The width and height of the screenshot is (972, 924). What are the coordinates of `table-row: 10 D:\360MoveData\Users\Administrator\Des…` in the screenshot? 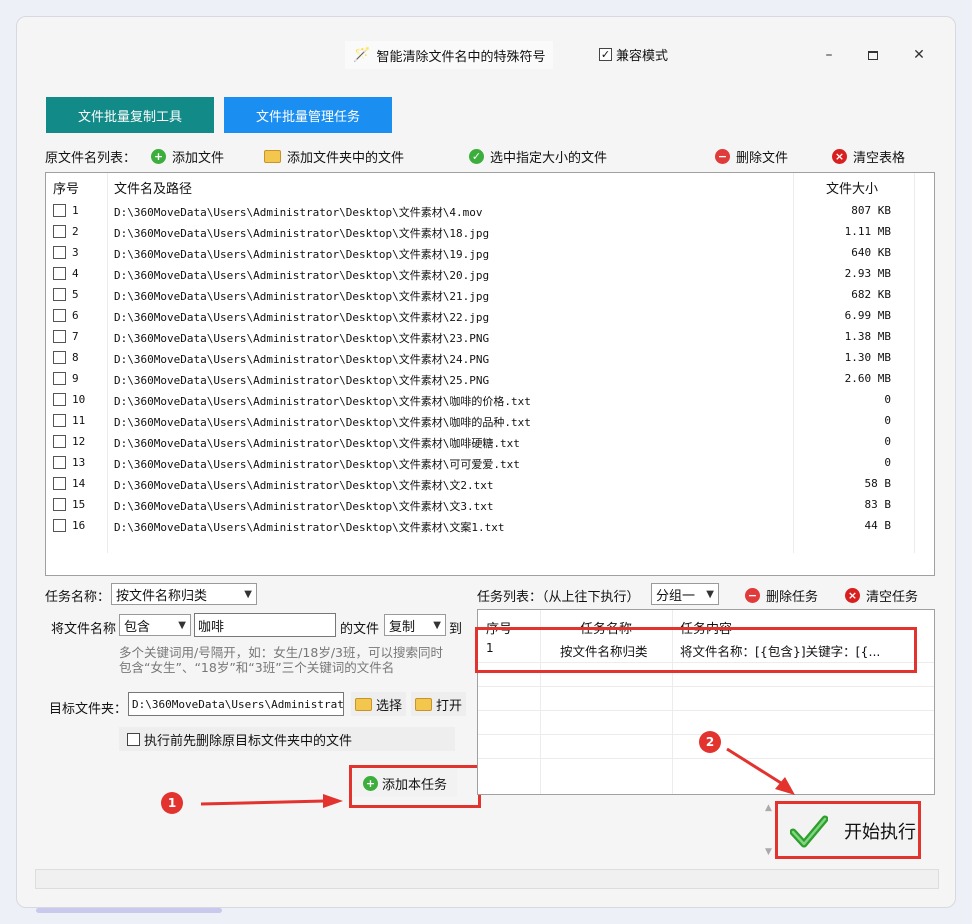 It's located at (490, 399).